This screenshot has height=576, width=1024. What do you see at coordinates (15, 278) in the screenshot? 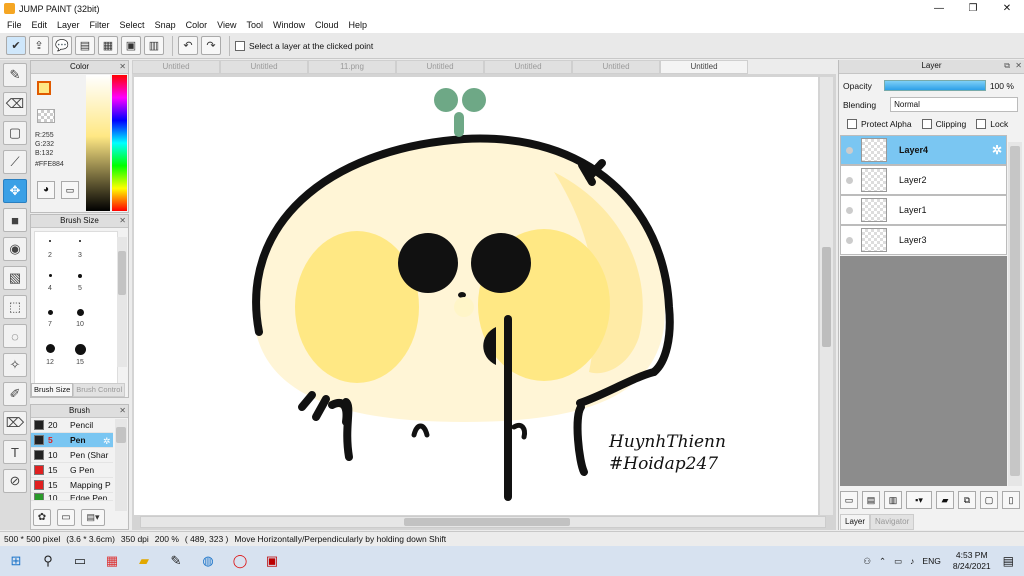
I see `gradient-tool-icon: ▧` at bounding box center [15, 278].